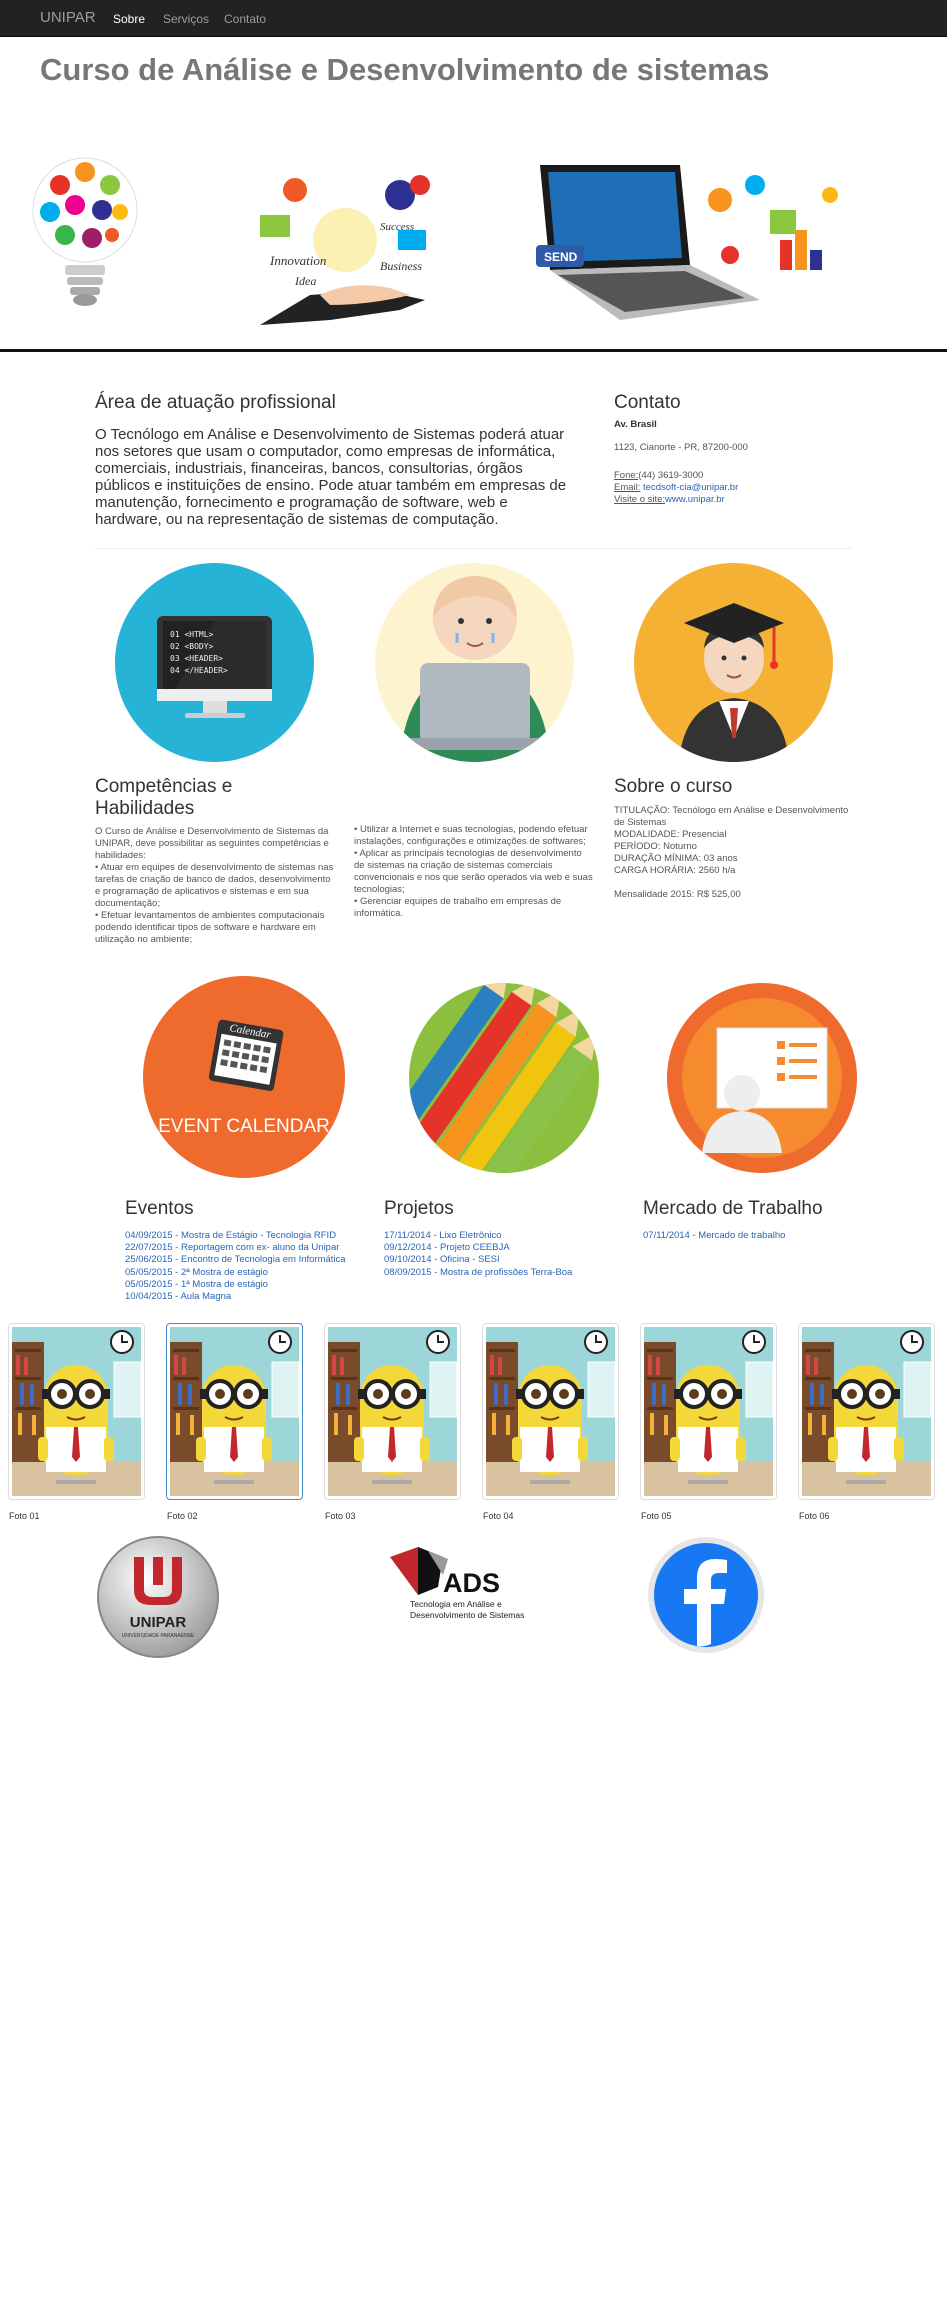 This screenshot has height=2305, width=947. Describe the element at coordinates (158, 1636) in the screenshot. I see `svg-text: UNIVERSIDADE PARANAENSE` at that location.